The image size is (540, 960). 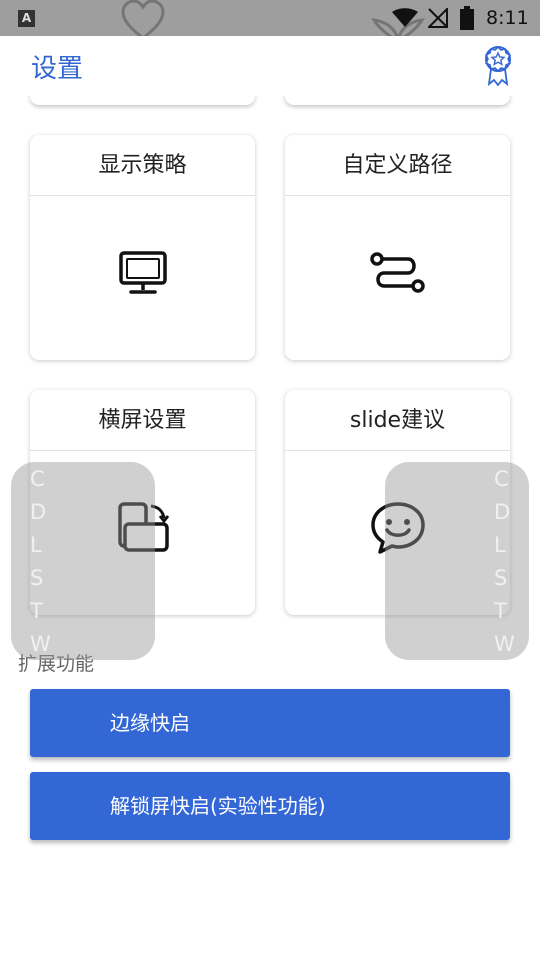 I want to click on card-display-strategy: 显示策略, so click(x=142, y=247).